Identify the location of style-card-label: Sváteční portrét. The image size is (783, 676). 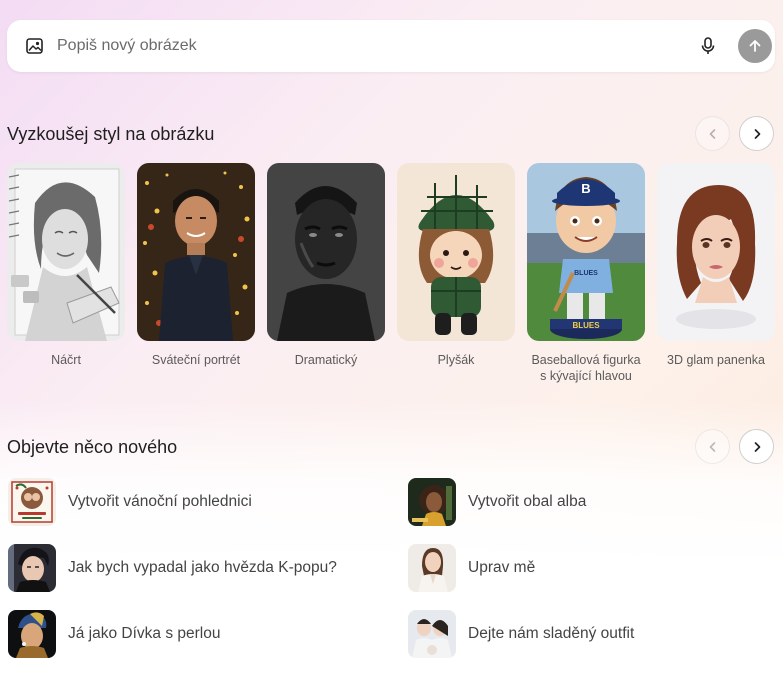
(196, 360).